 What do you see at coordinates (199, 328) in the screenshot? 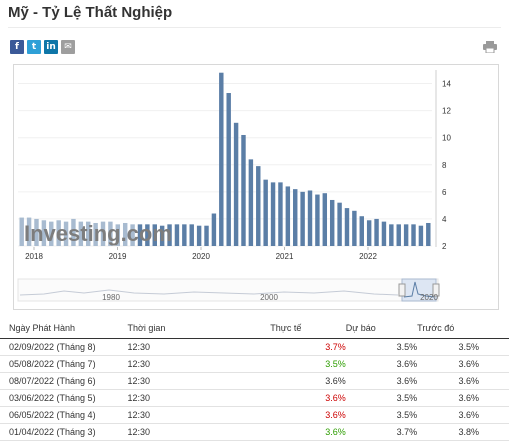
I see `header-time: Thời gian` at bounding box center [199, 328].